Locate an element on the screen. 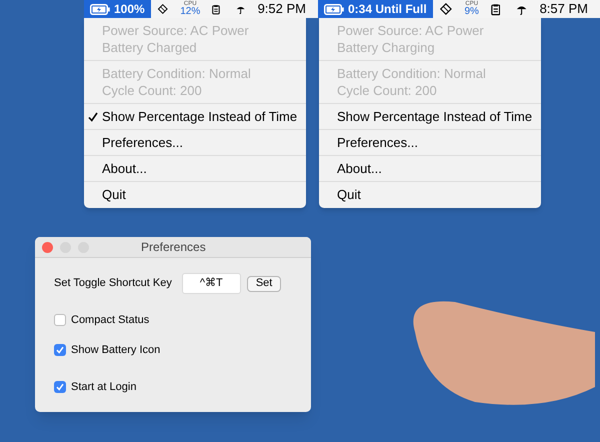 The height and width of the screenshot is (442, 600). cpu-usage: 9% is located at coordinates (471, 12).